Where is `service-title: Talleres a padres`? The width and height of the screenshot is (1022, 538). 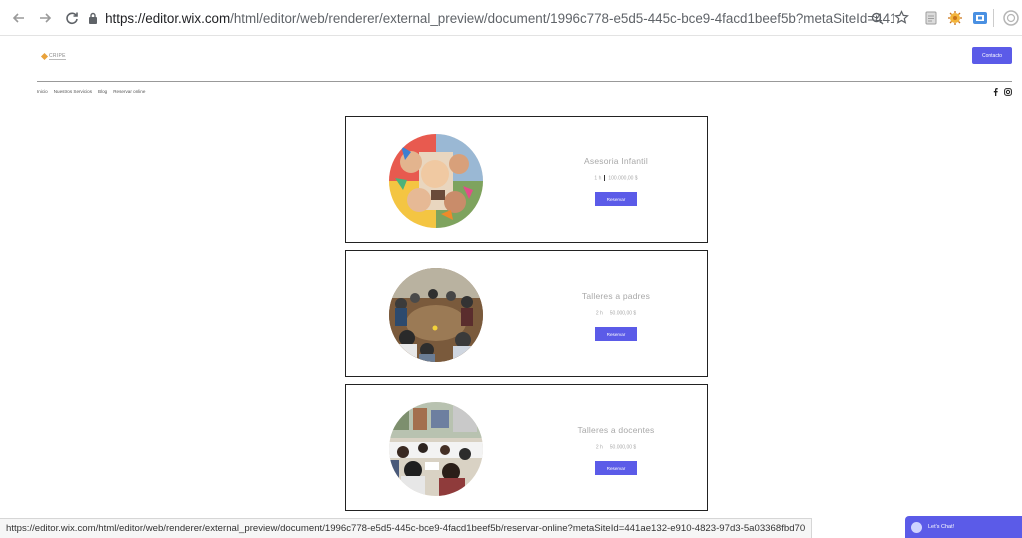 service-title: Talleres a padres is located at coordinates (616, 296).